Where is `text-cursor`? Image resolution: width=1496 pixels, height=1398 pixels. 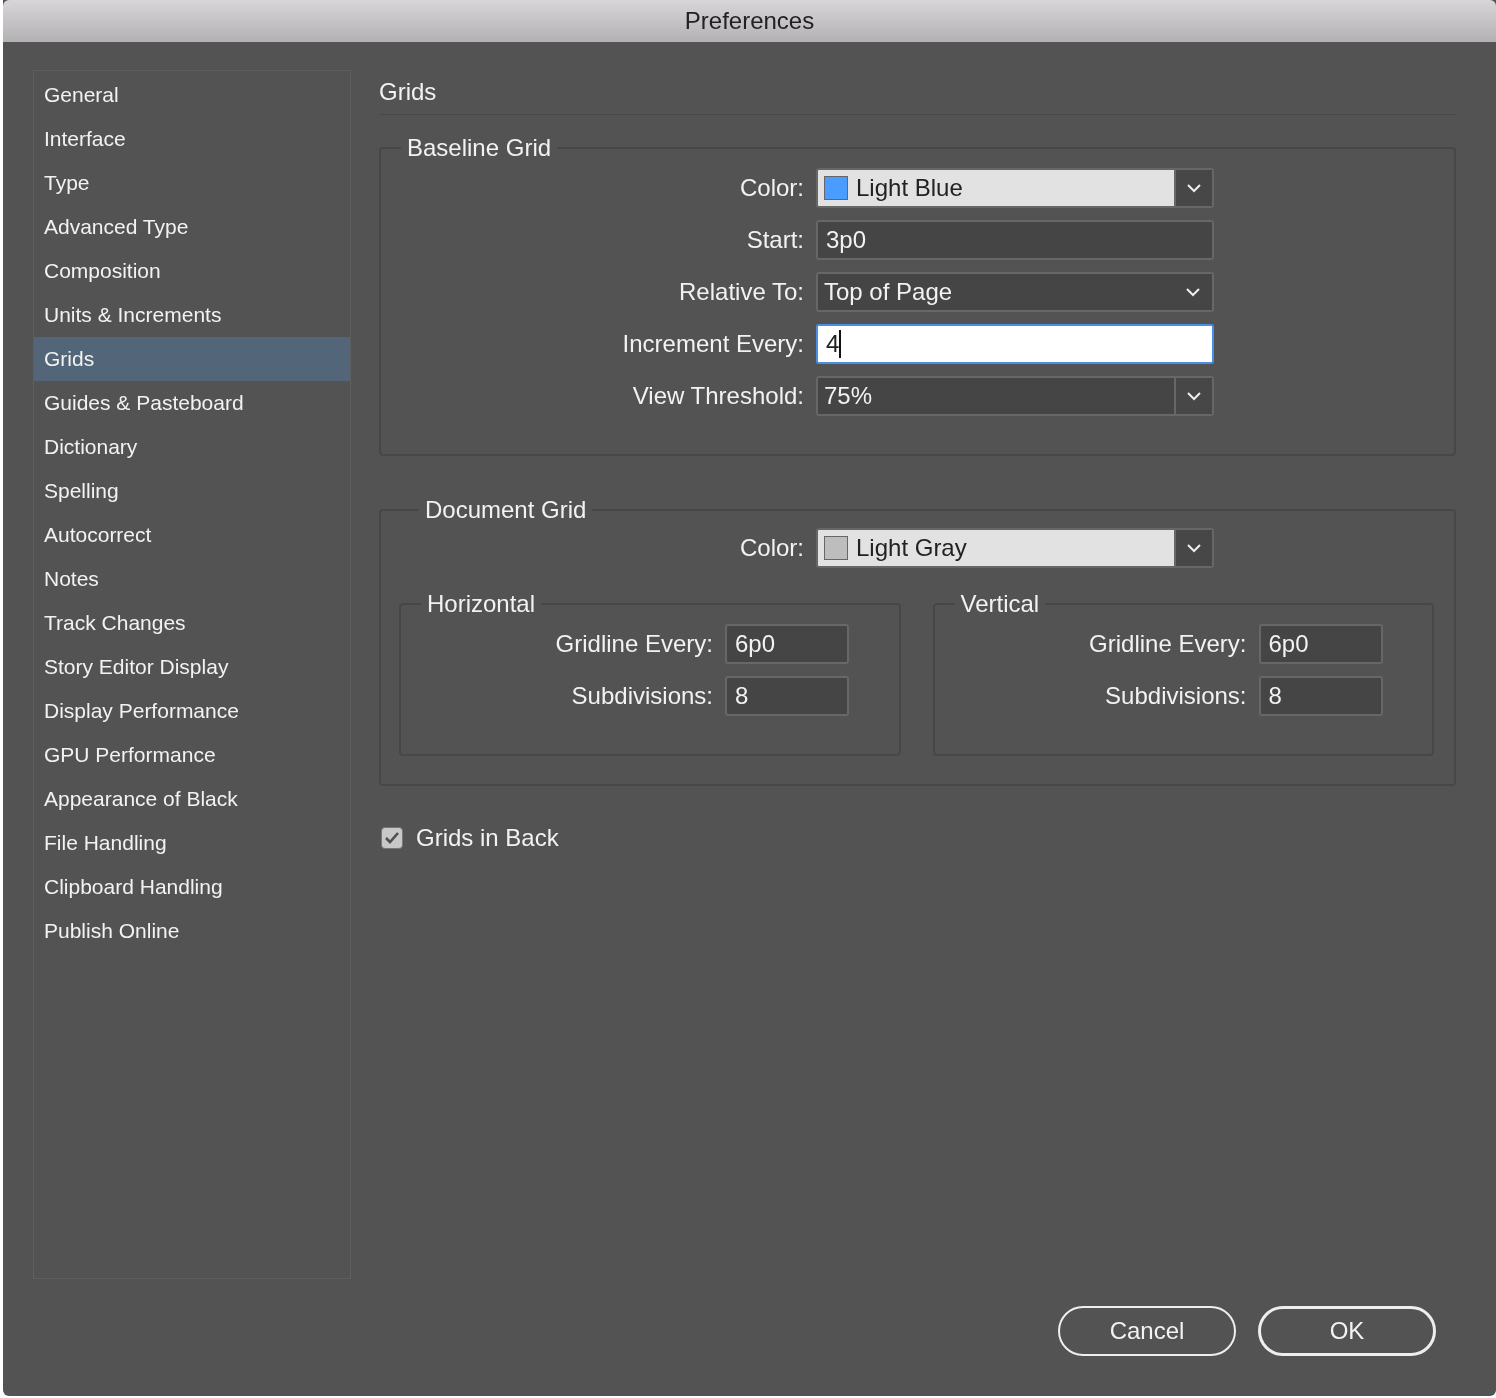 text-cursor is located at coordinates (840, 344).